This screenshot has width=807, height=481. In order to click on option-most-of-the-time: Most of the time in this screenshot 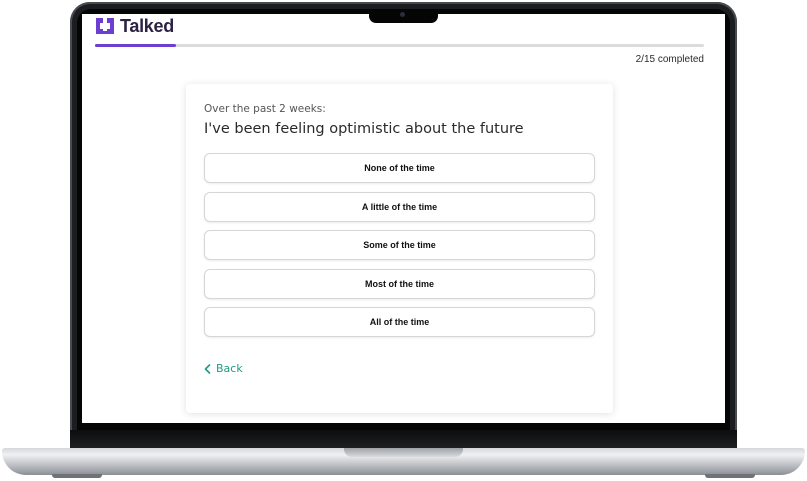, I will do `click(399, 283)`.